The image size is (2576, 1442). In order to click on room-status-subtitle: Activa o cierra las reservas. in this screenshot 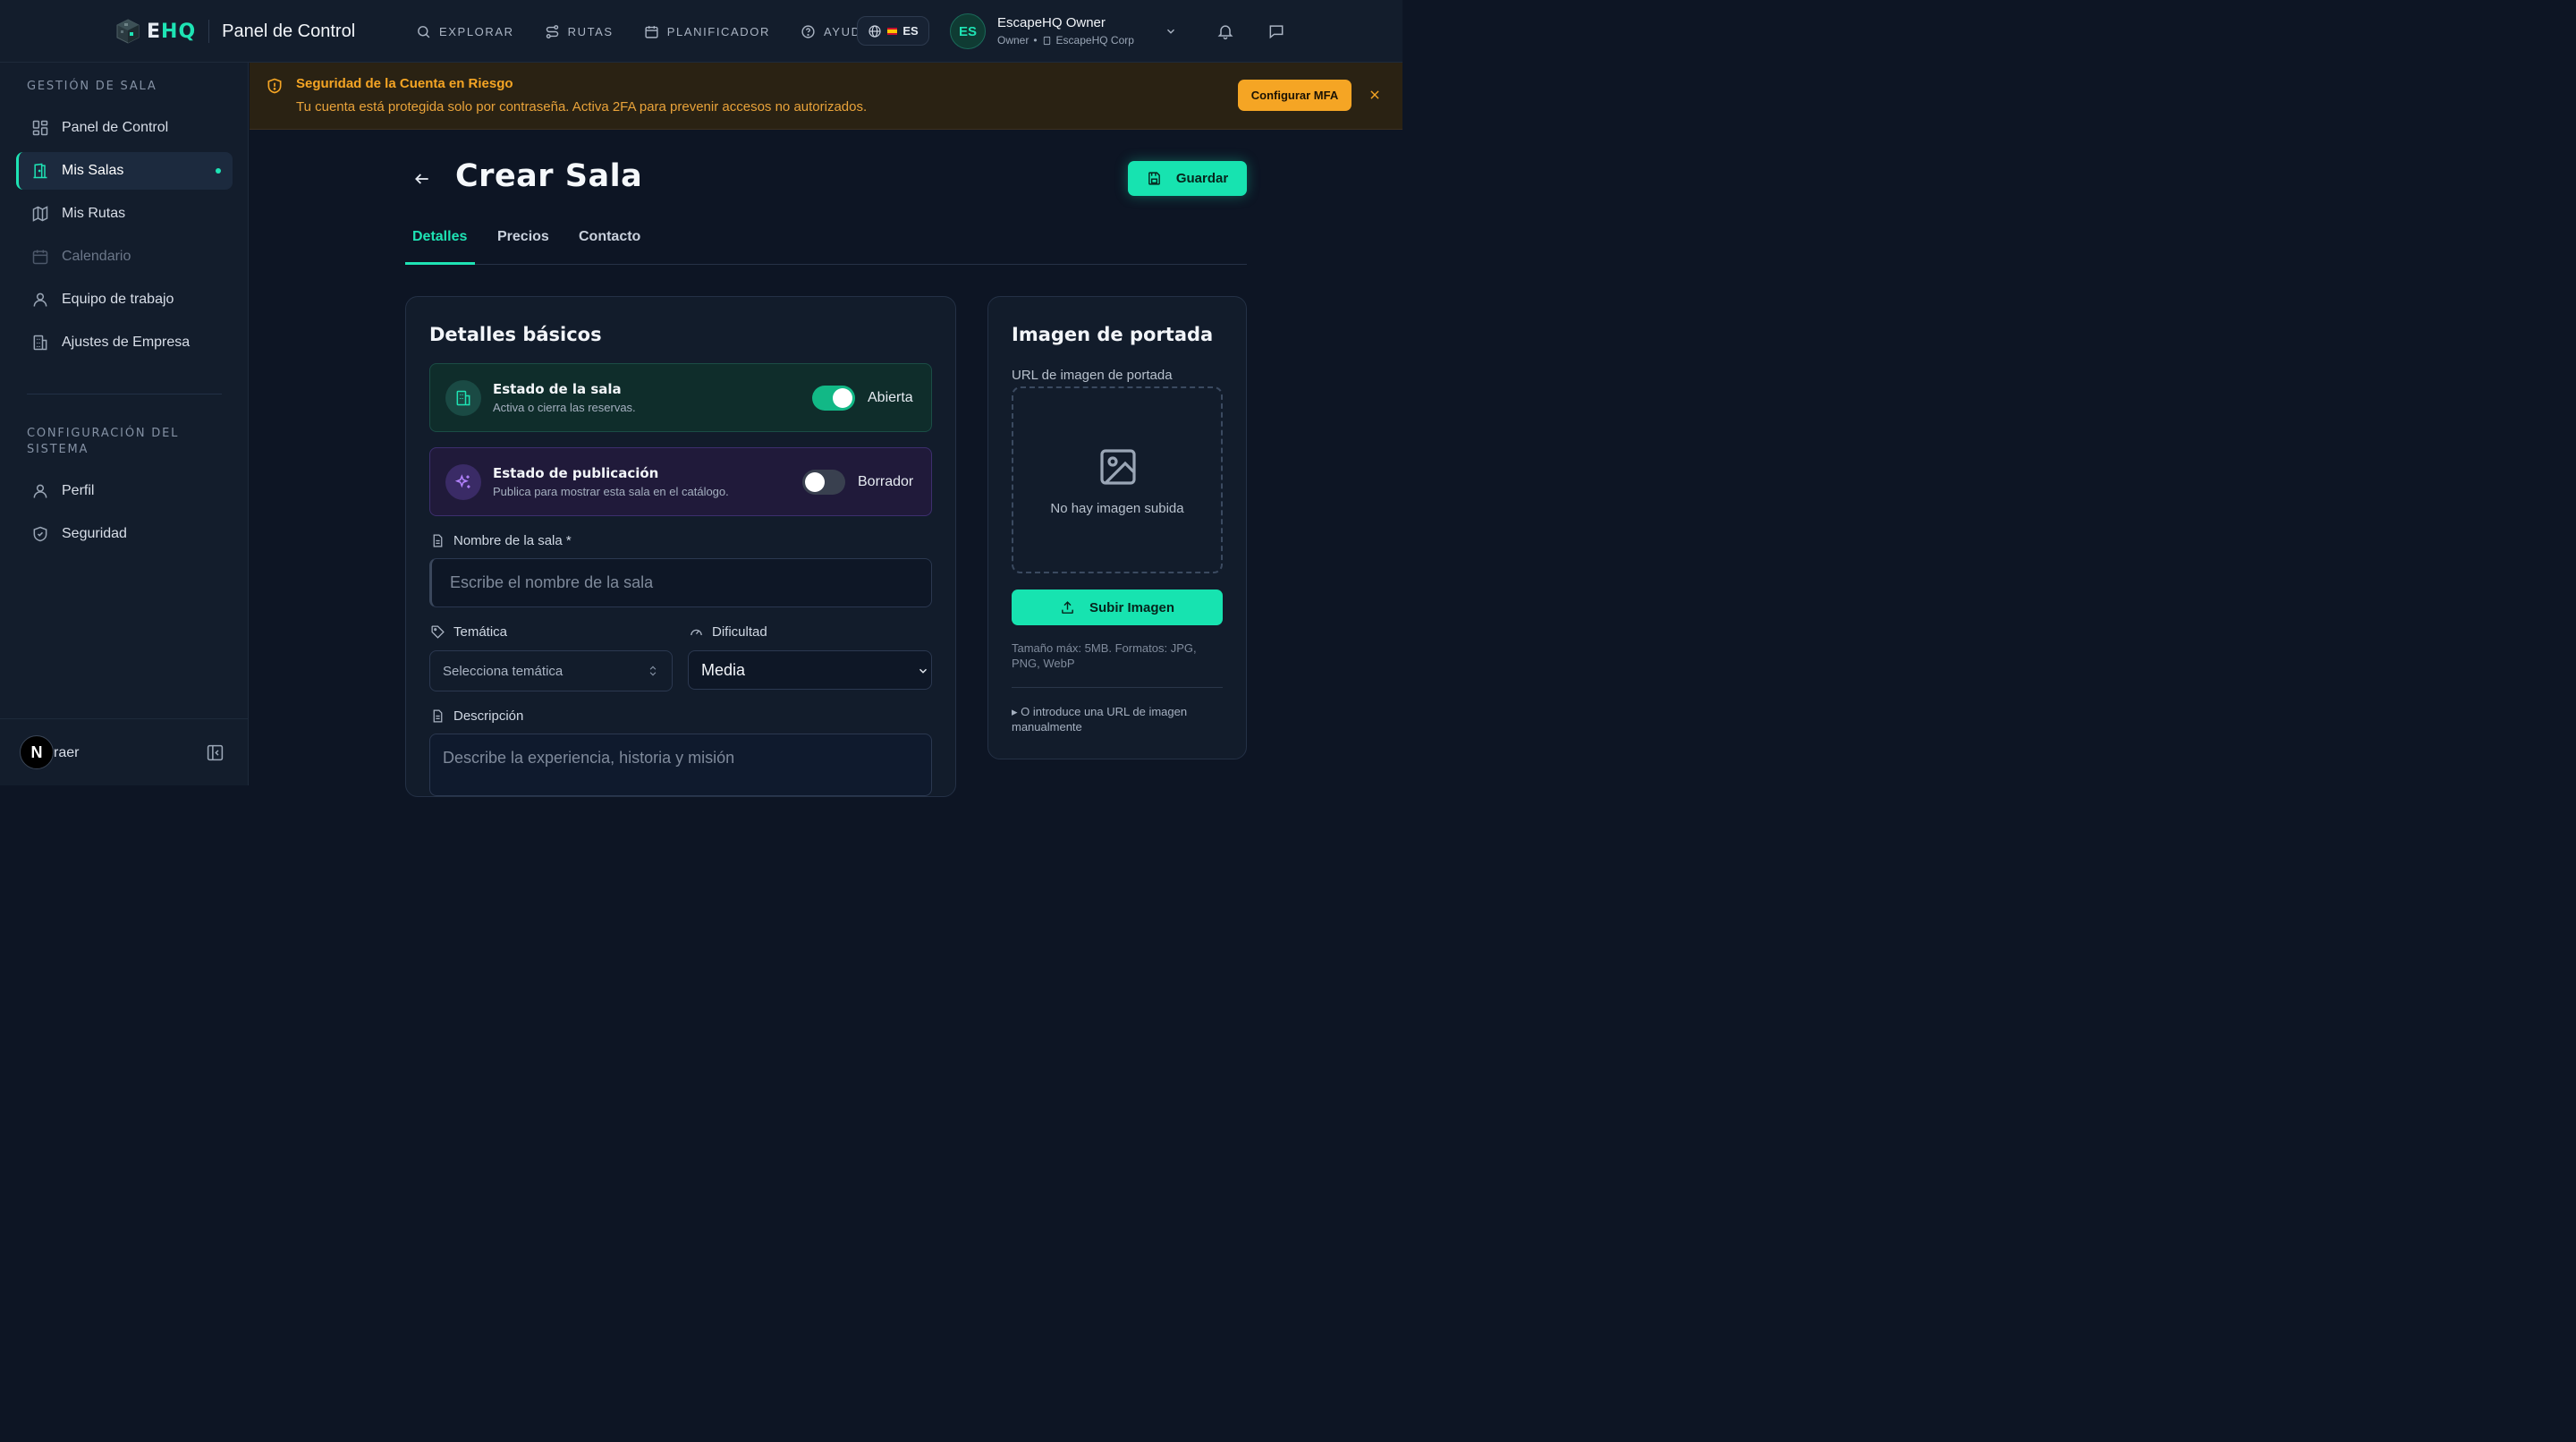, I will do `click(564, 407)`.